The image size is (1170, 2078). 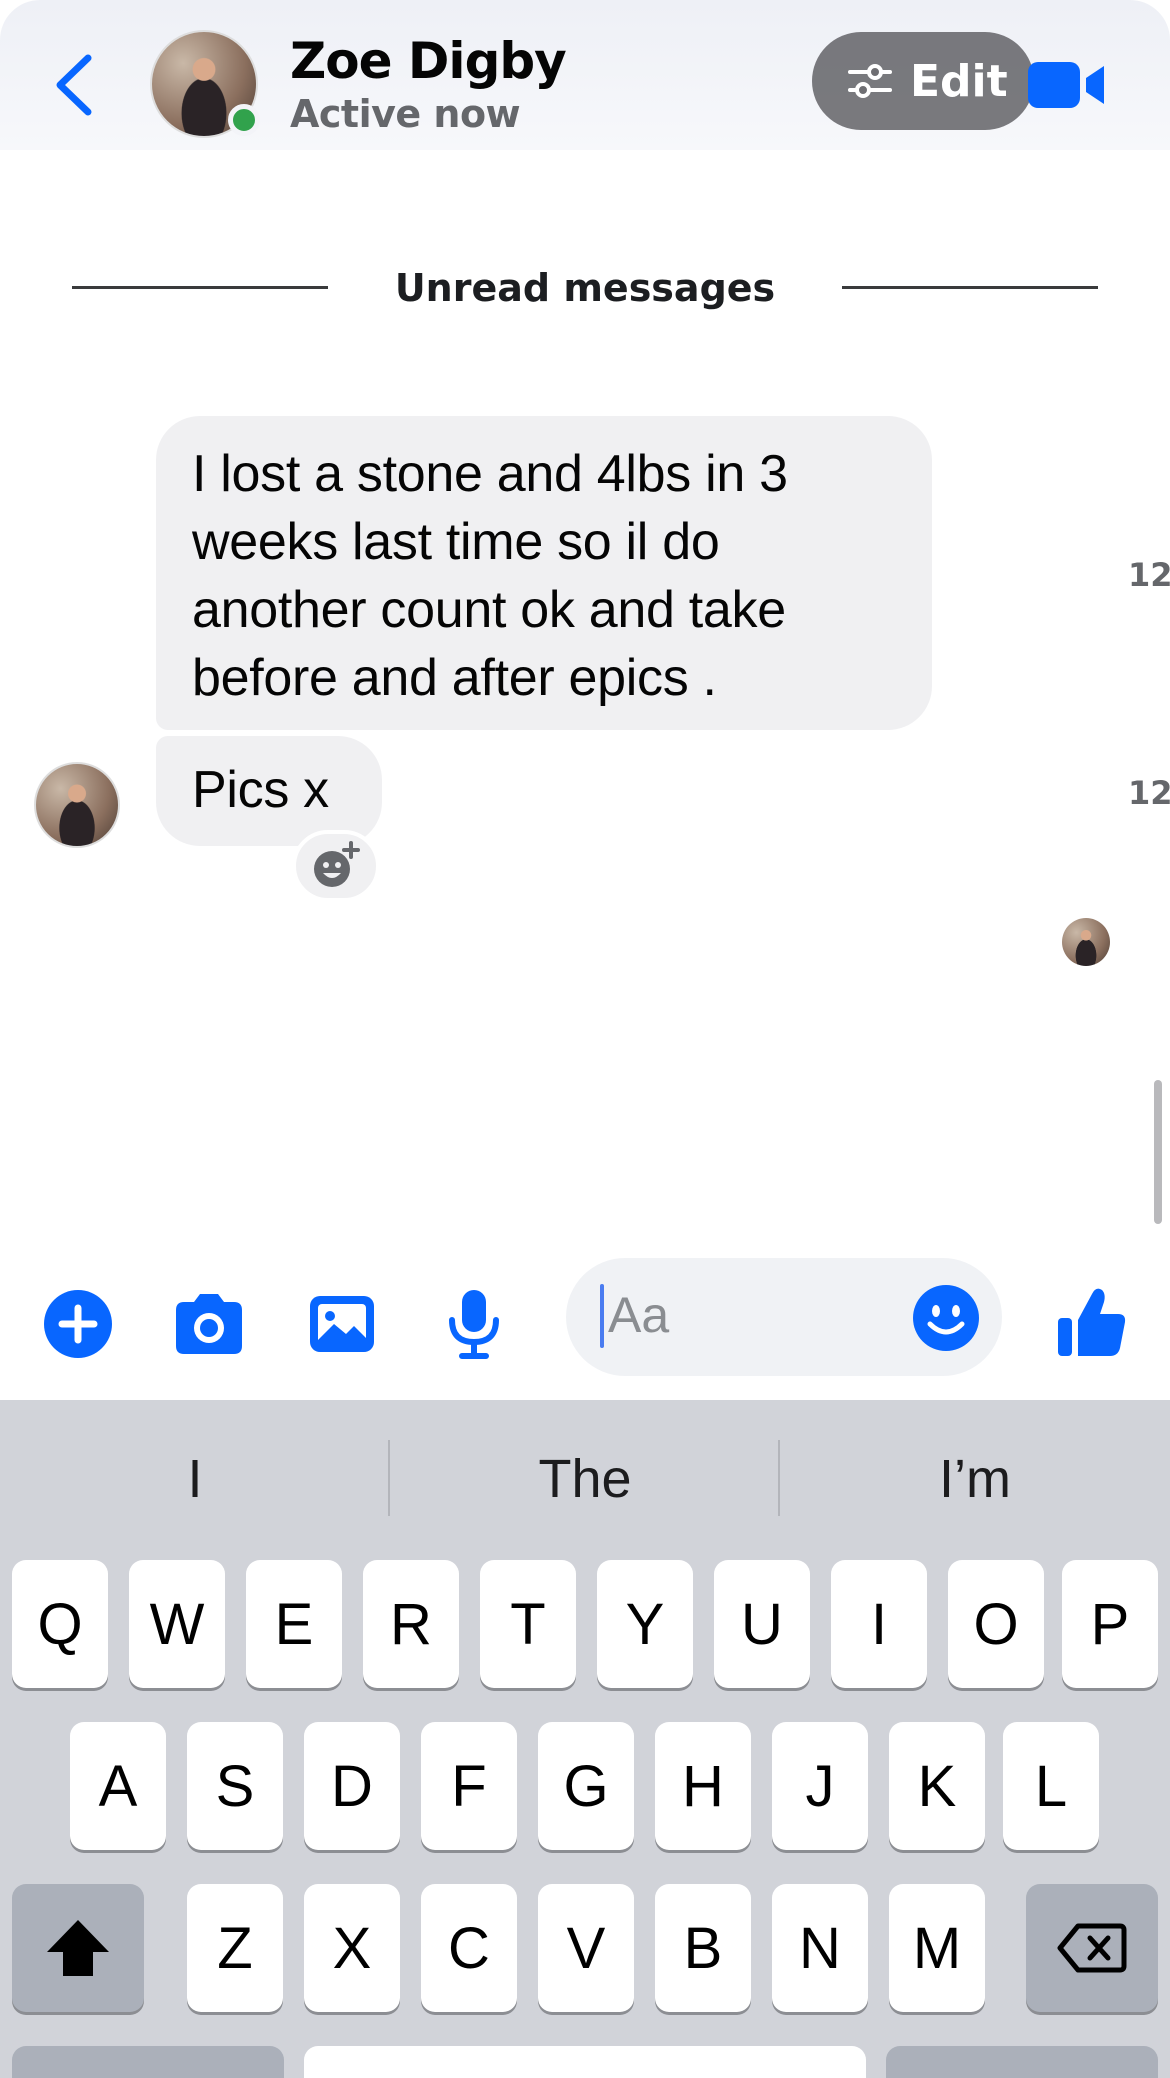 What do you see at coordinates (244, 120) in the screenshot?
I see `online-status-dot` at bounding box center [244, 120].